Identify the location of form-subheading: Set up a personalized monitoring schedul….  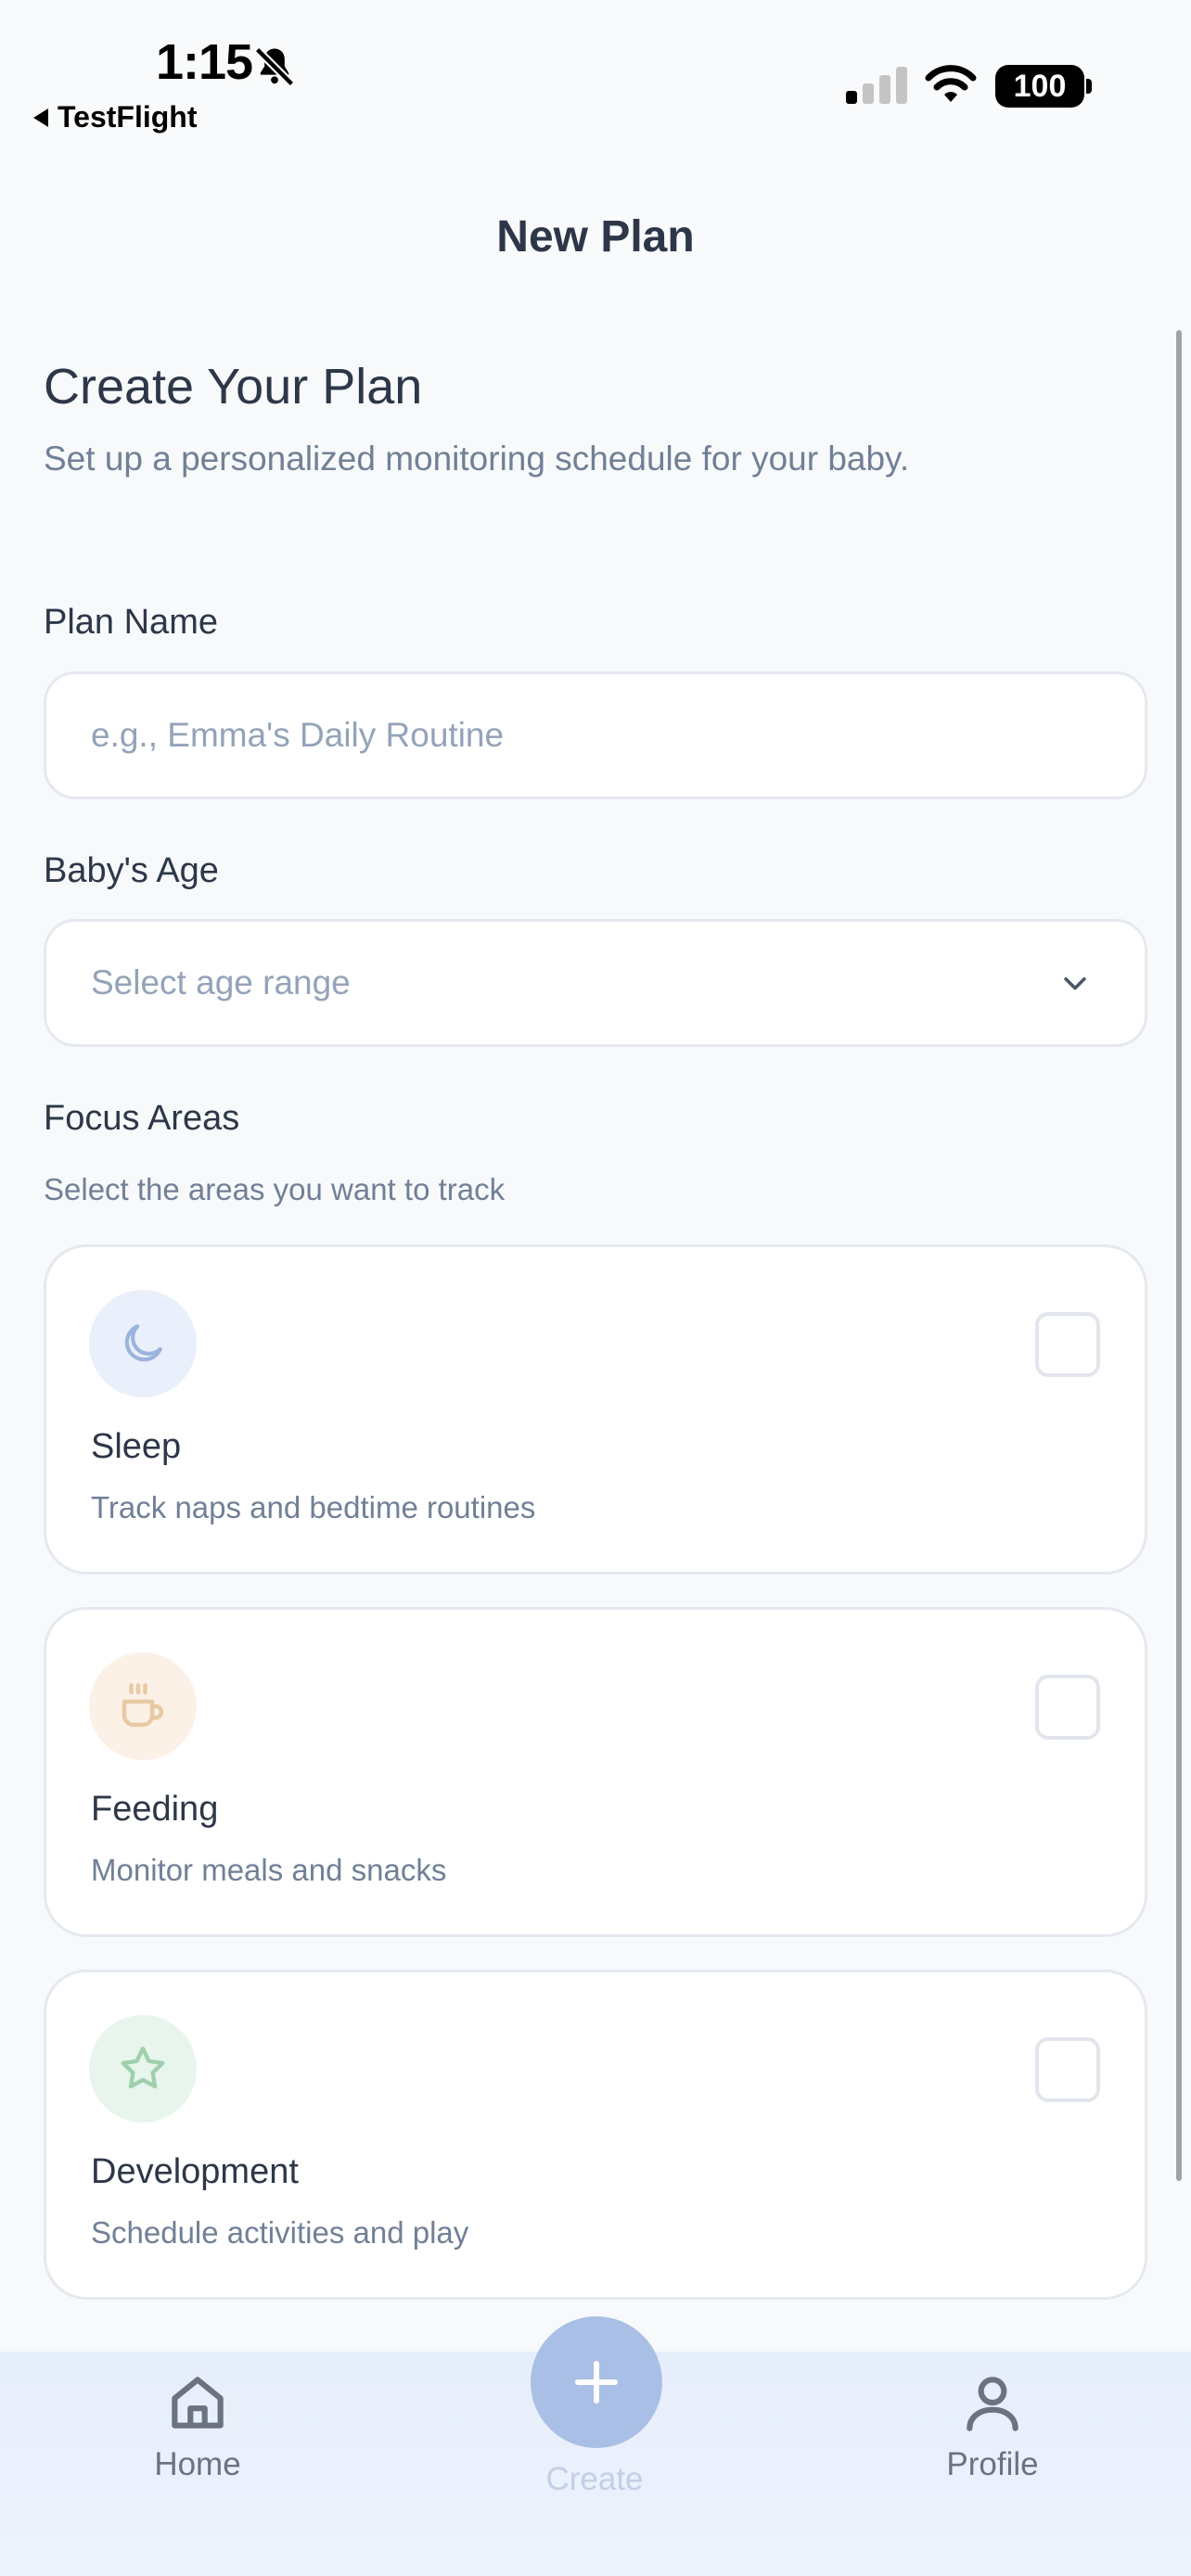
(477, 459).